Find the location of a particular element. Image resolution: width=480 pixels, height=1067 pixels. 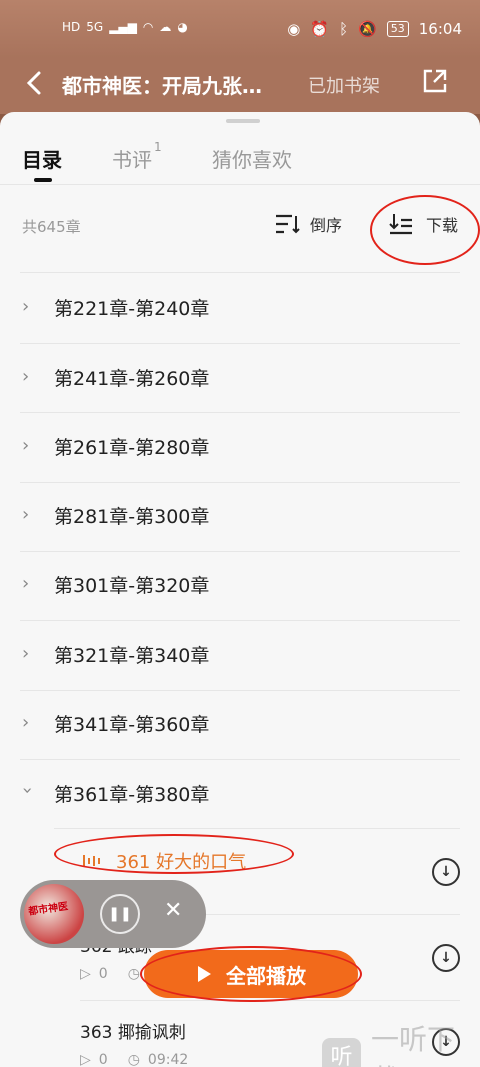

pause-button: ❚❚ is located at coordinates (120, 914).